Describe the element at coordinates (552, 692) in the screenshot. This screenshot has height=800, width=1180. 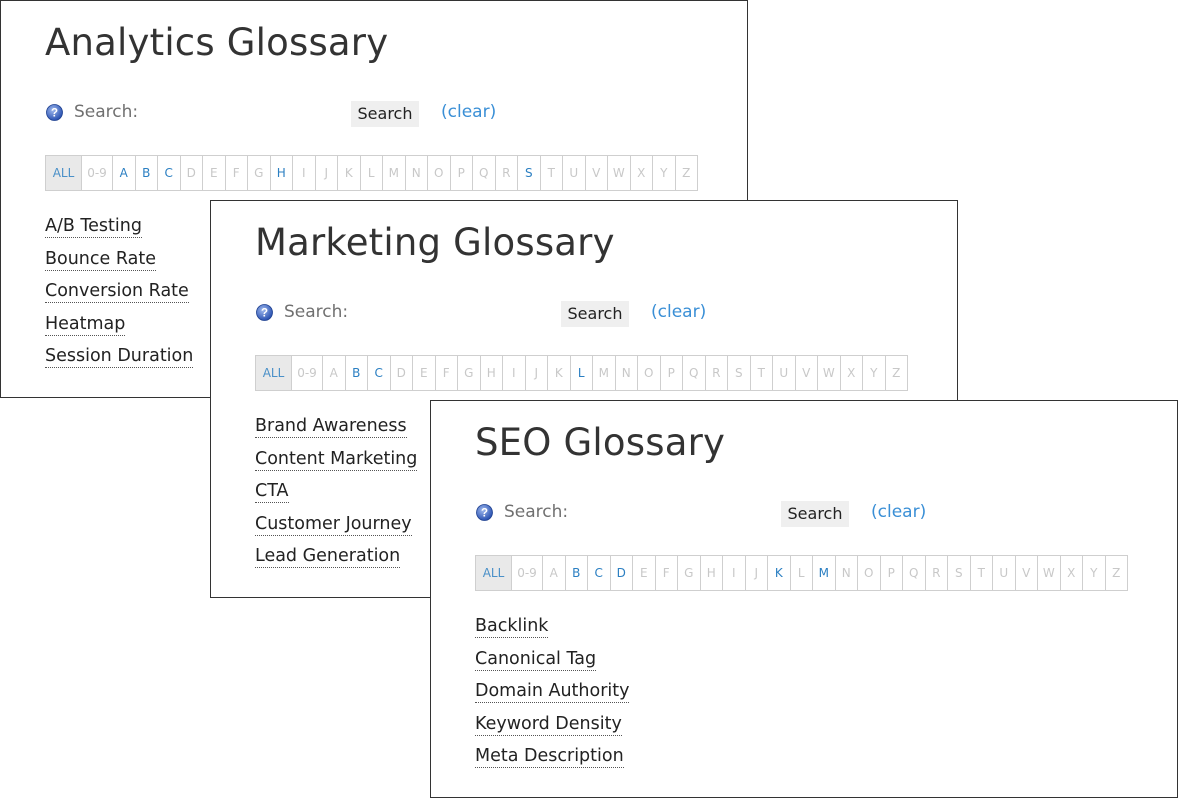
I see `glossary-term-link: Domain Authority` at that location.